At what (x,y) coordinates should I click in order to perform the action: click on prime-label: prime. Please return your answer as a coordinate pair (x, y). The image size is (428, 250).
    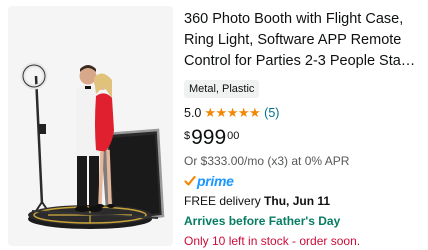
    Looking at the image, I should click on (215, 181).